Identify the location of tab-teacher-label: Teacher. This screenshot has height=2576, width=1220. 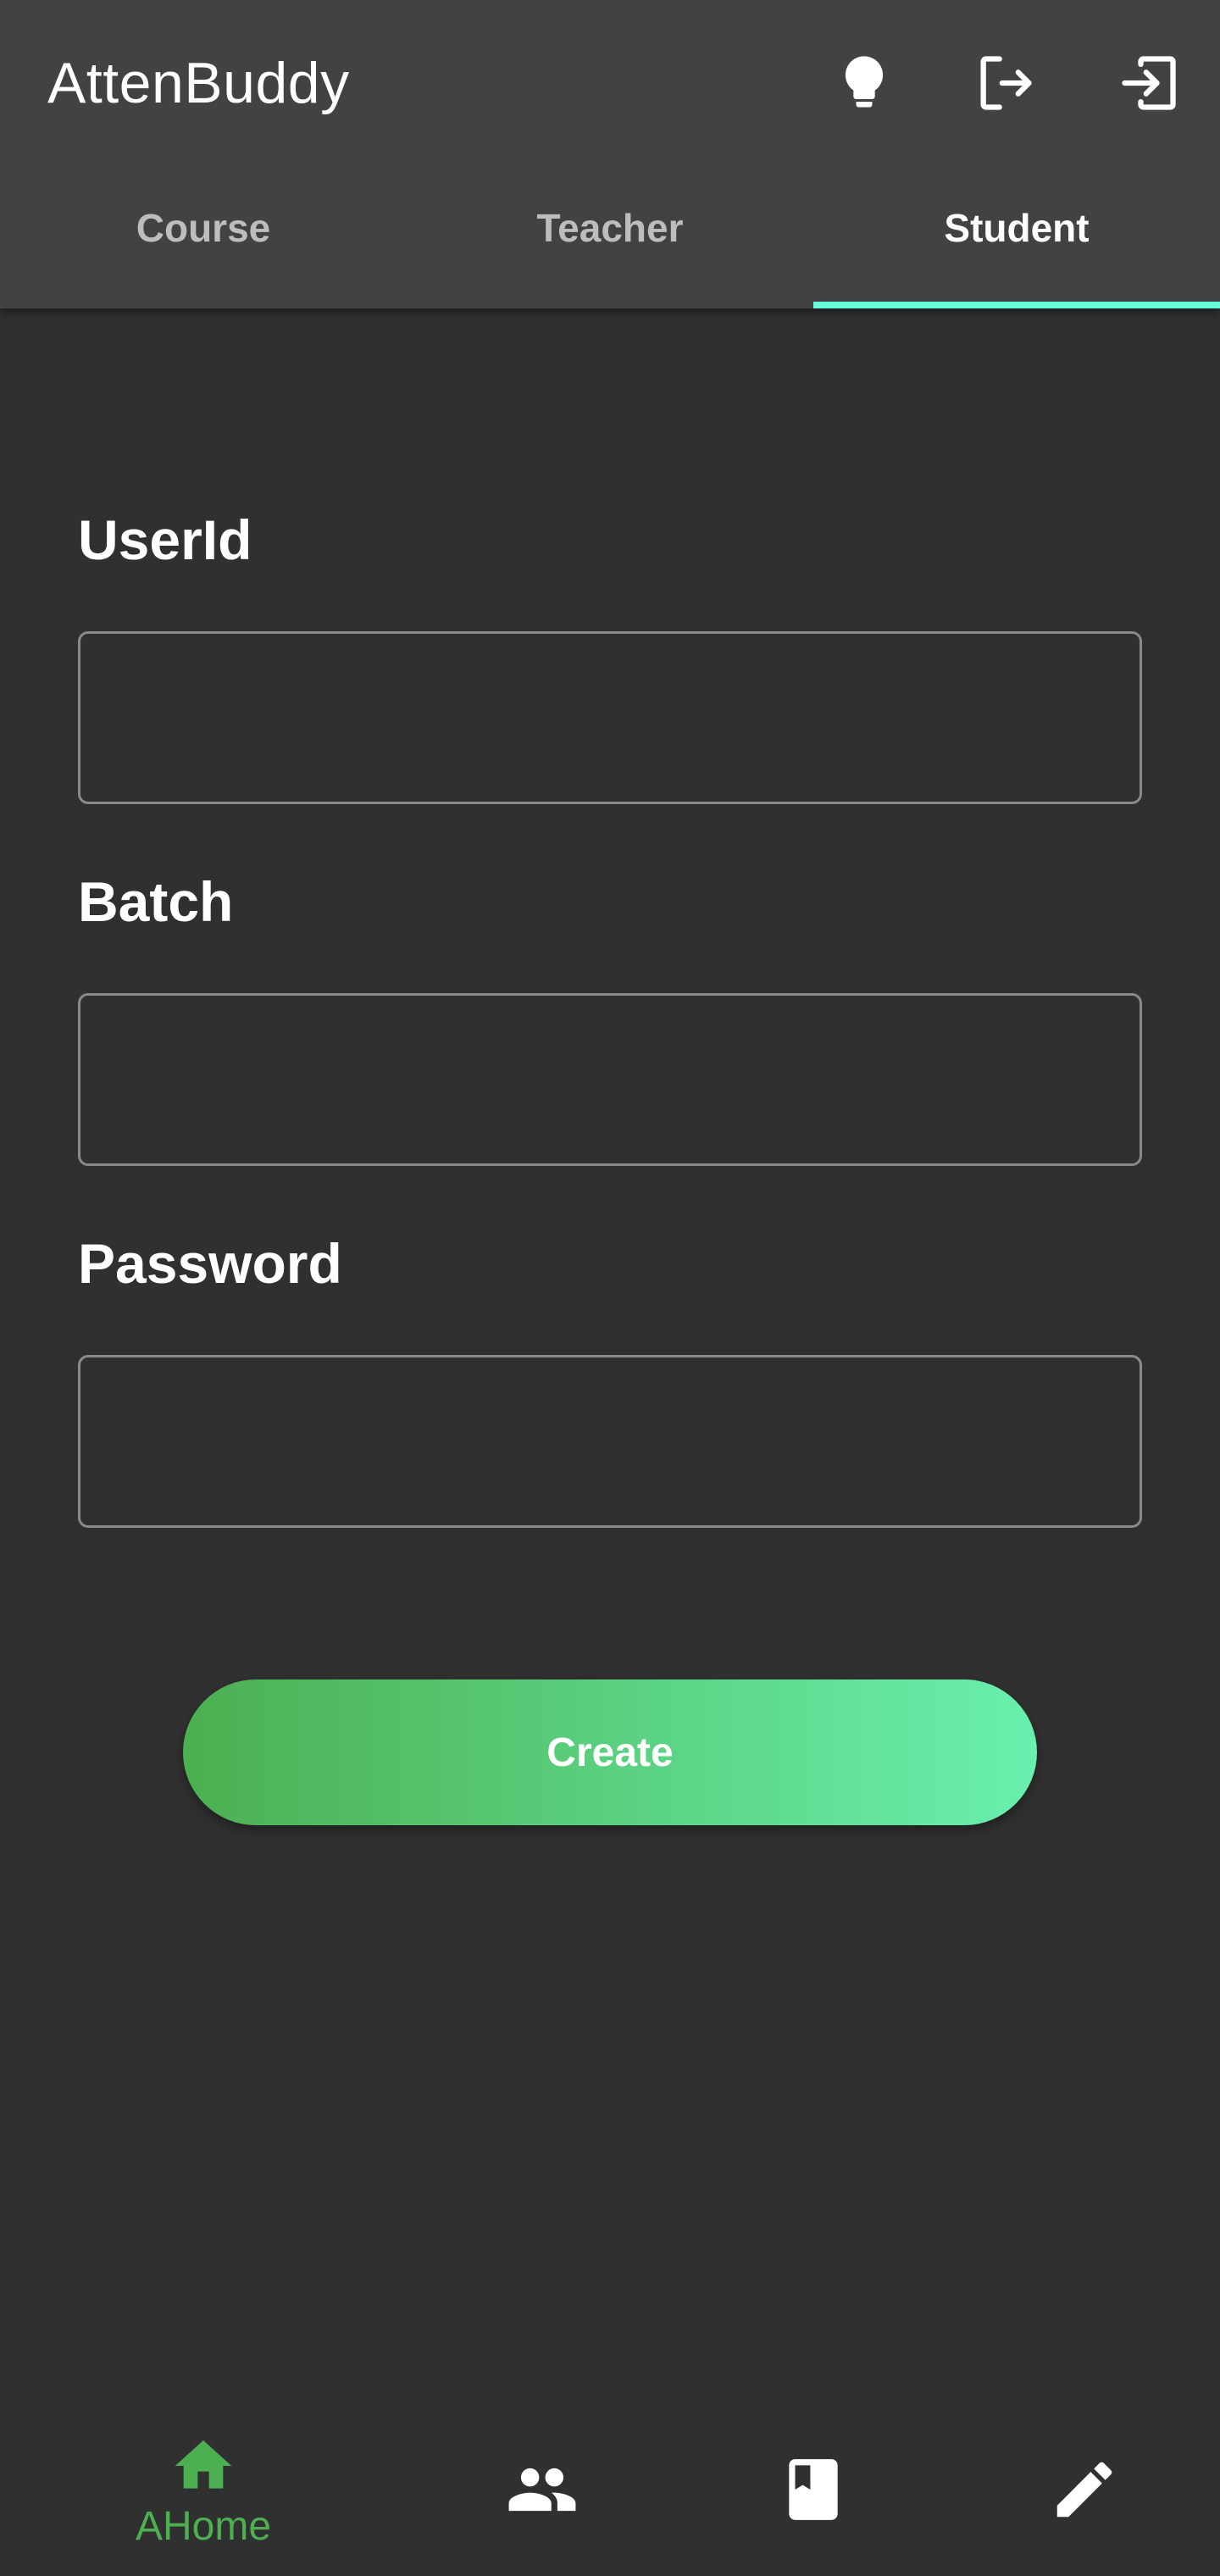
(610, 228).